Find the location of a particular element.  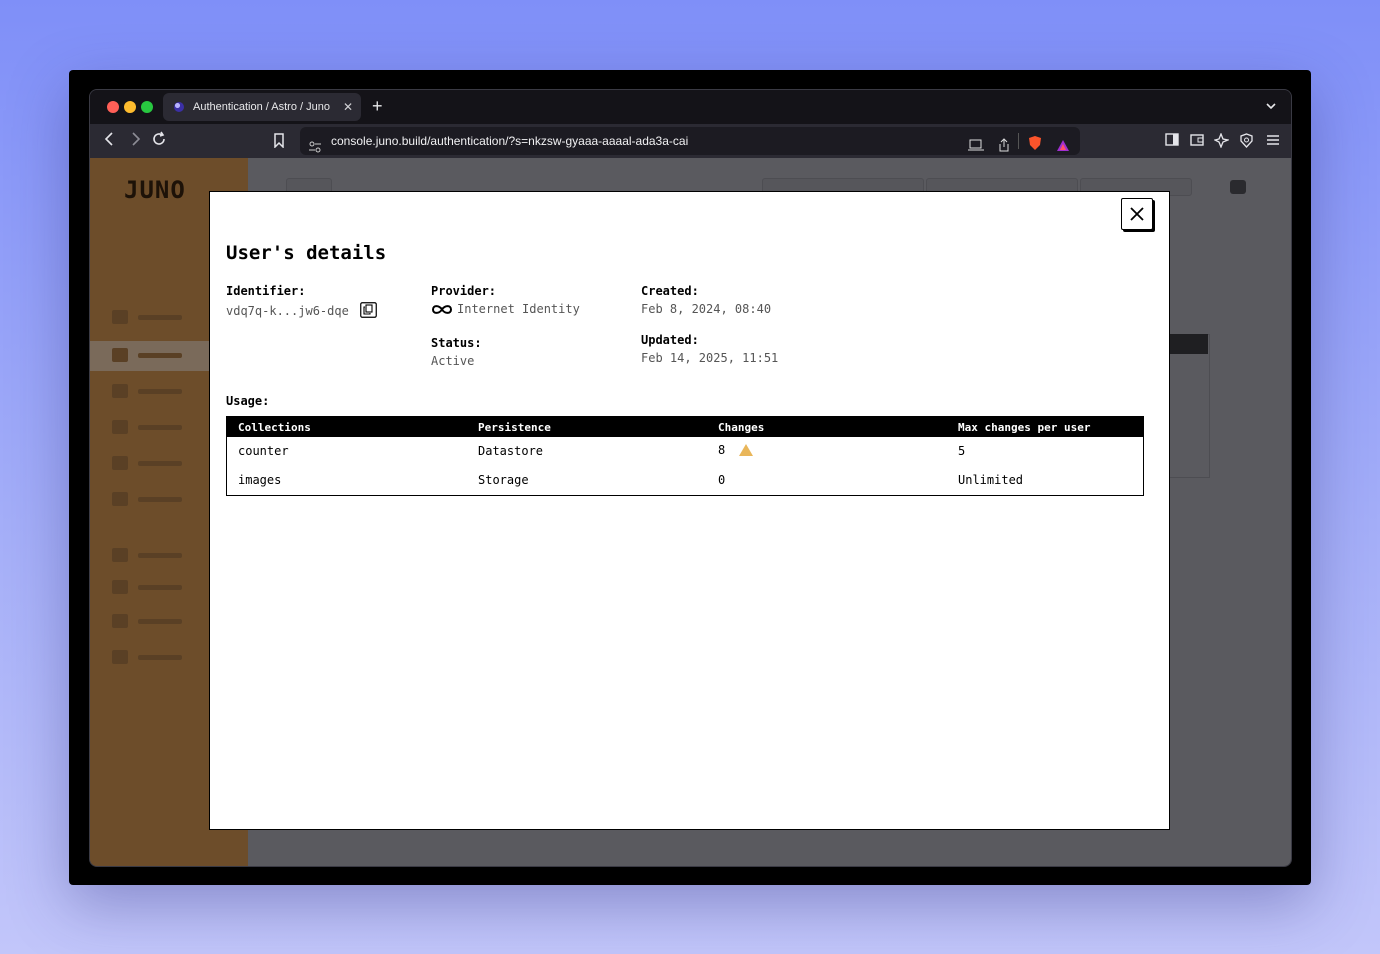

close-button is located at coordinates (1137, 214).